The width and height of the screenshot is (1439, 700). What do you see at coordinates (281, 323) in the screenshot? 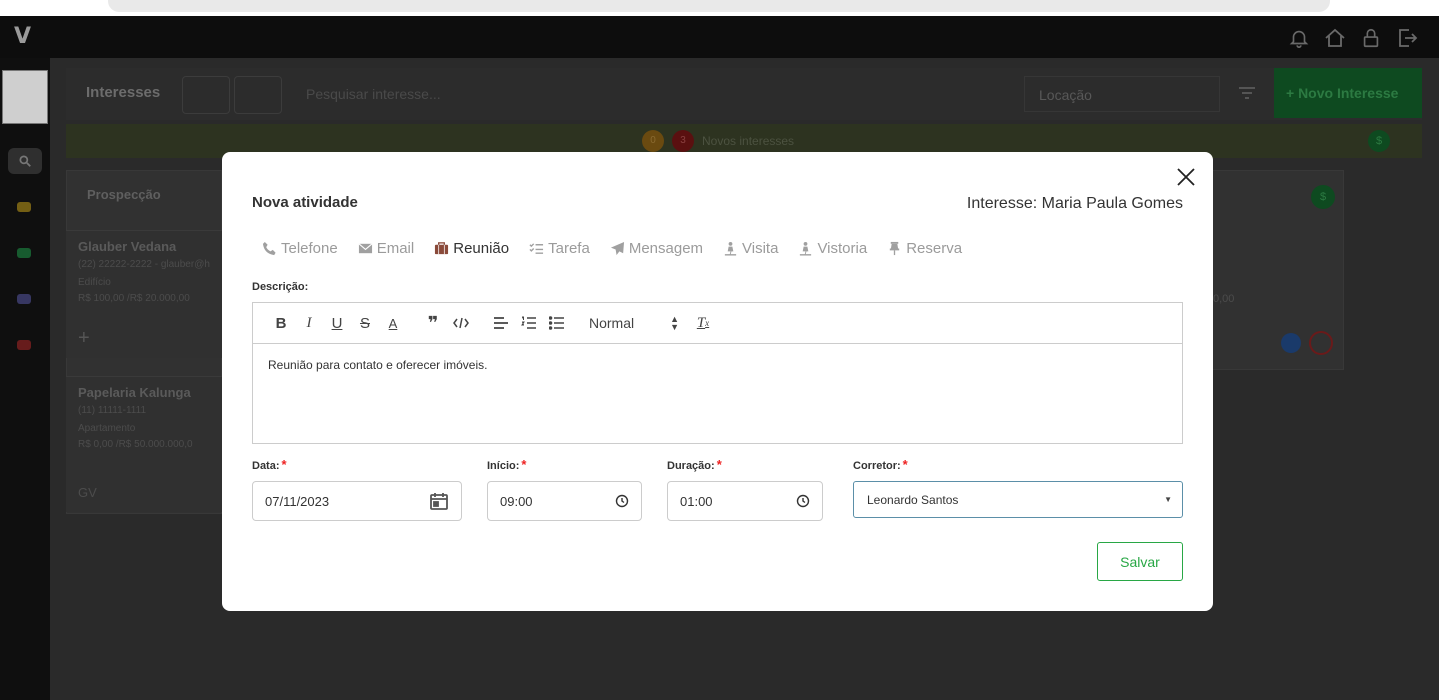
I see `bold-button: B` at bounding box center [281, 323].